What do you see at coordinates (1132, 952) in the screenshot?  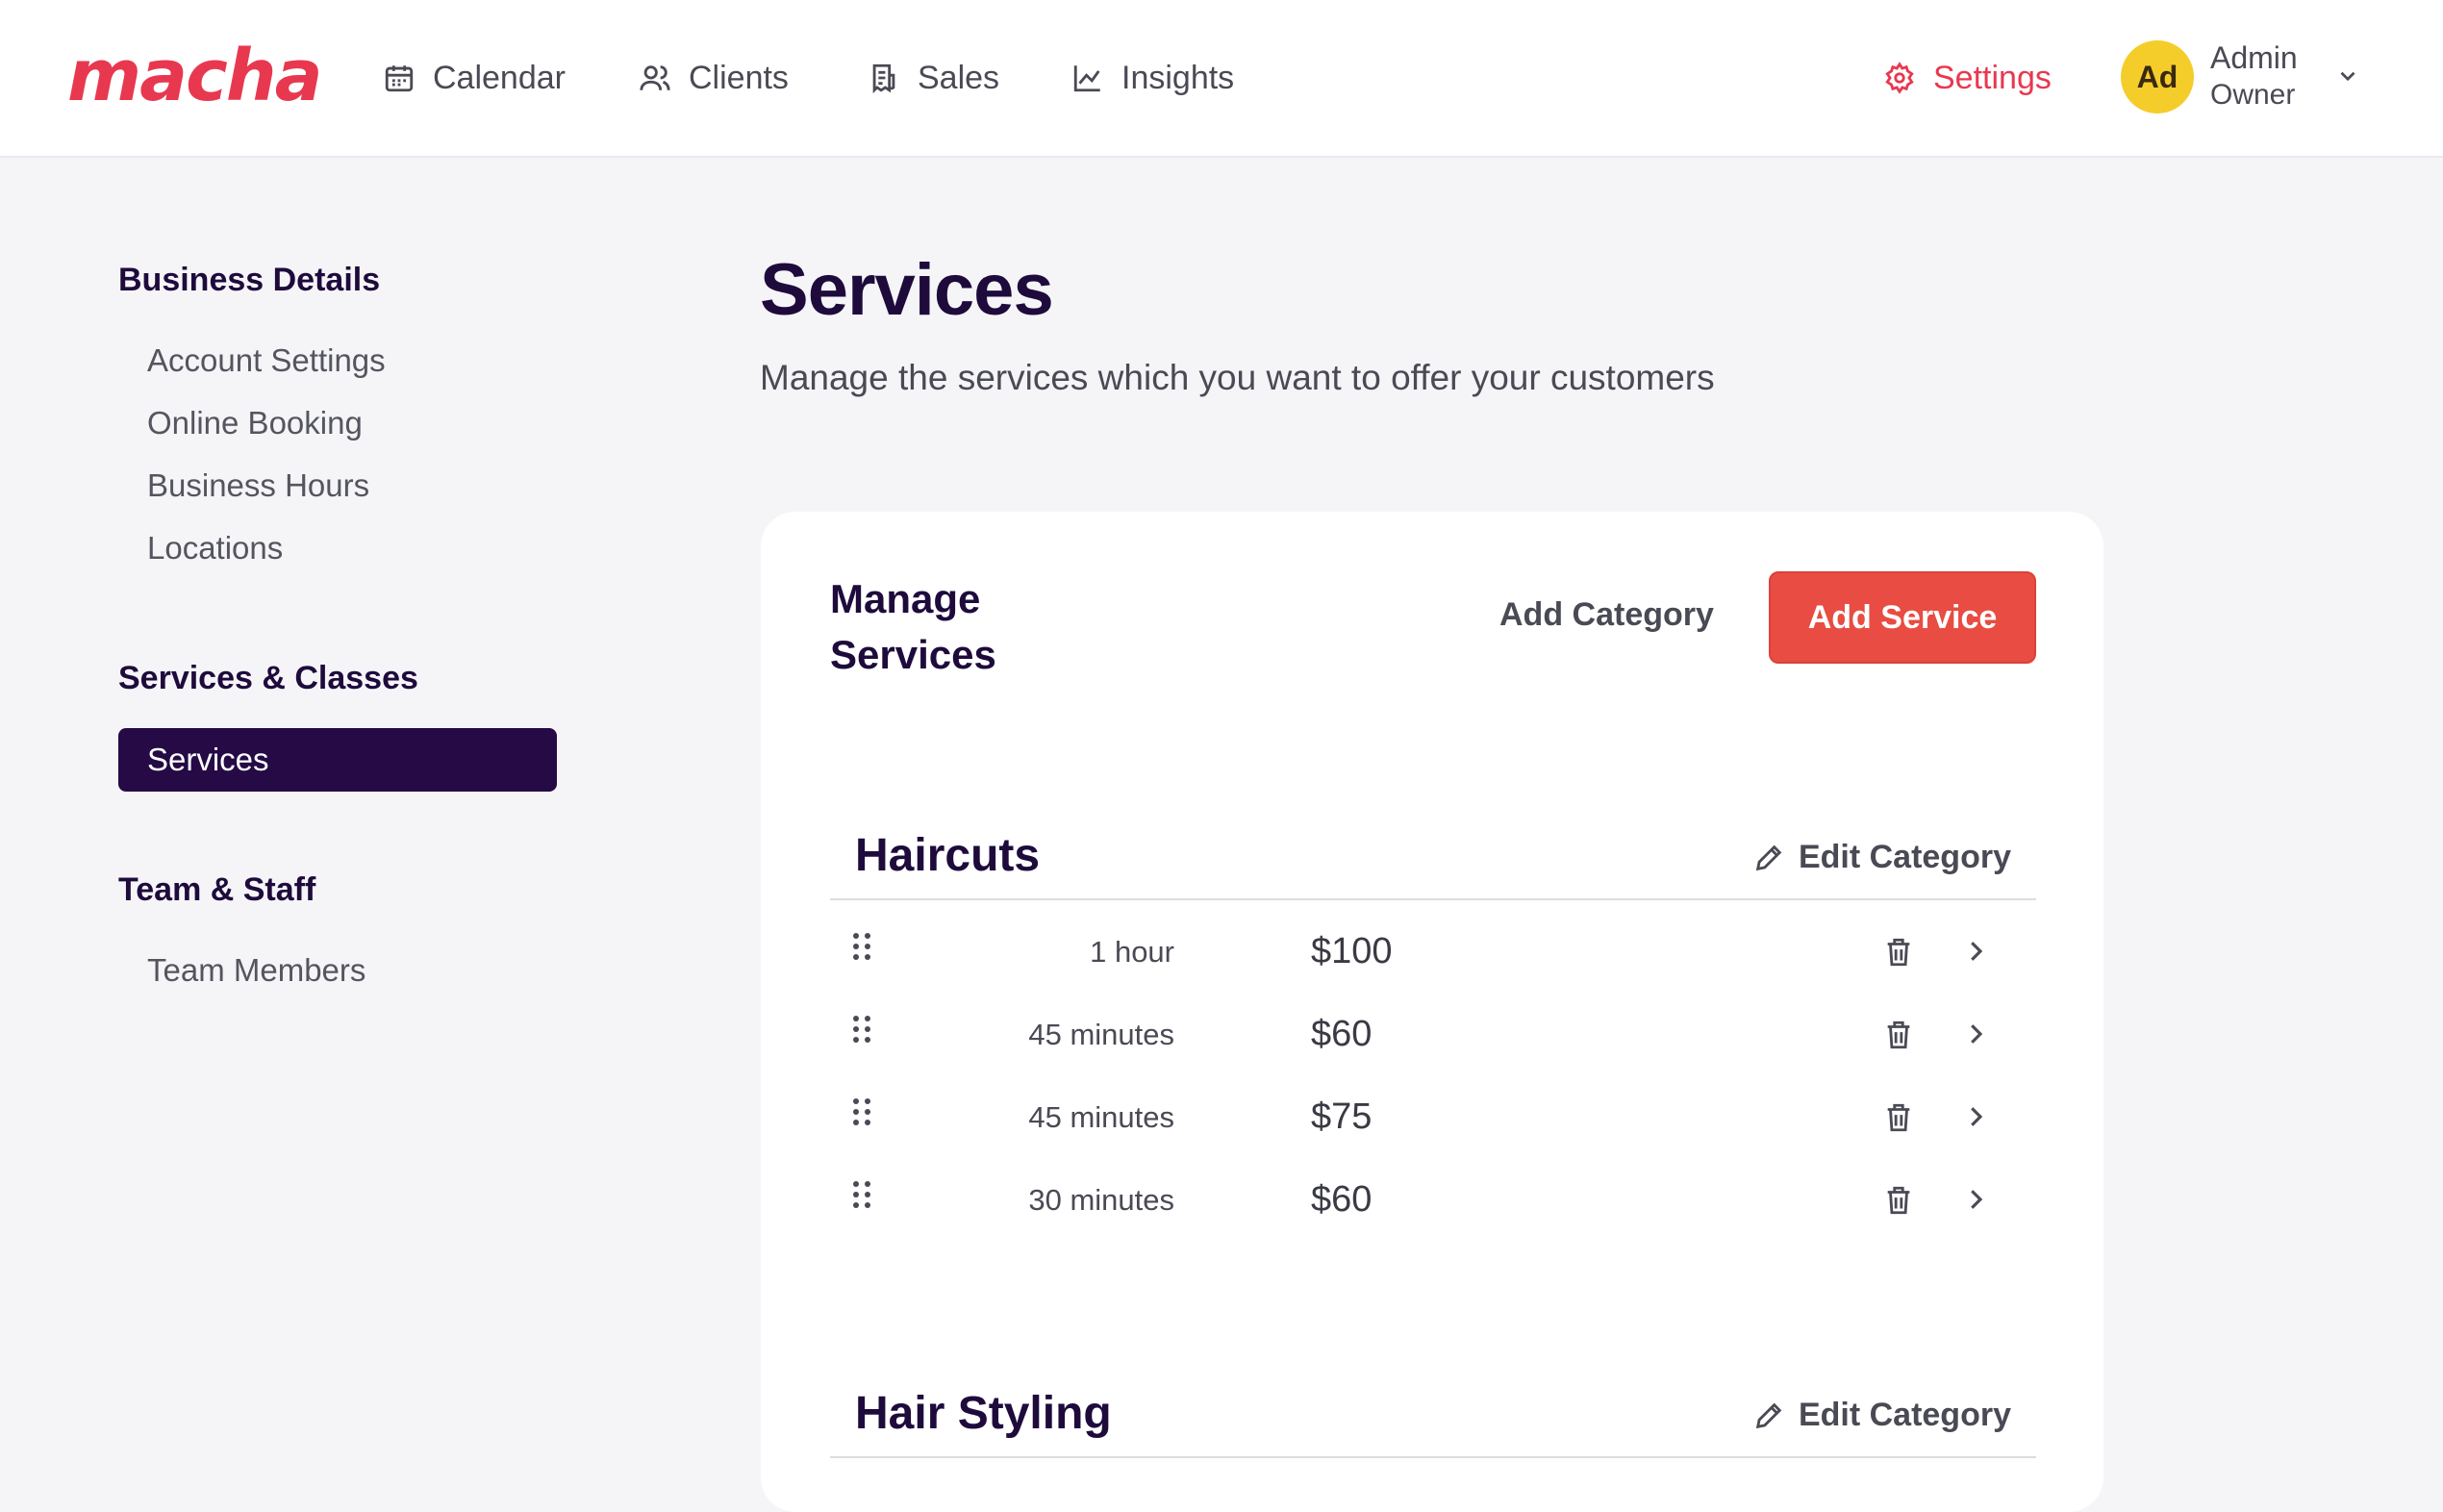 I see `service-duration: 1 hour` at bounding box center [1132, 952].